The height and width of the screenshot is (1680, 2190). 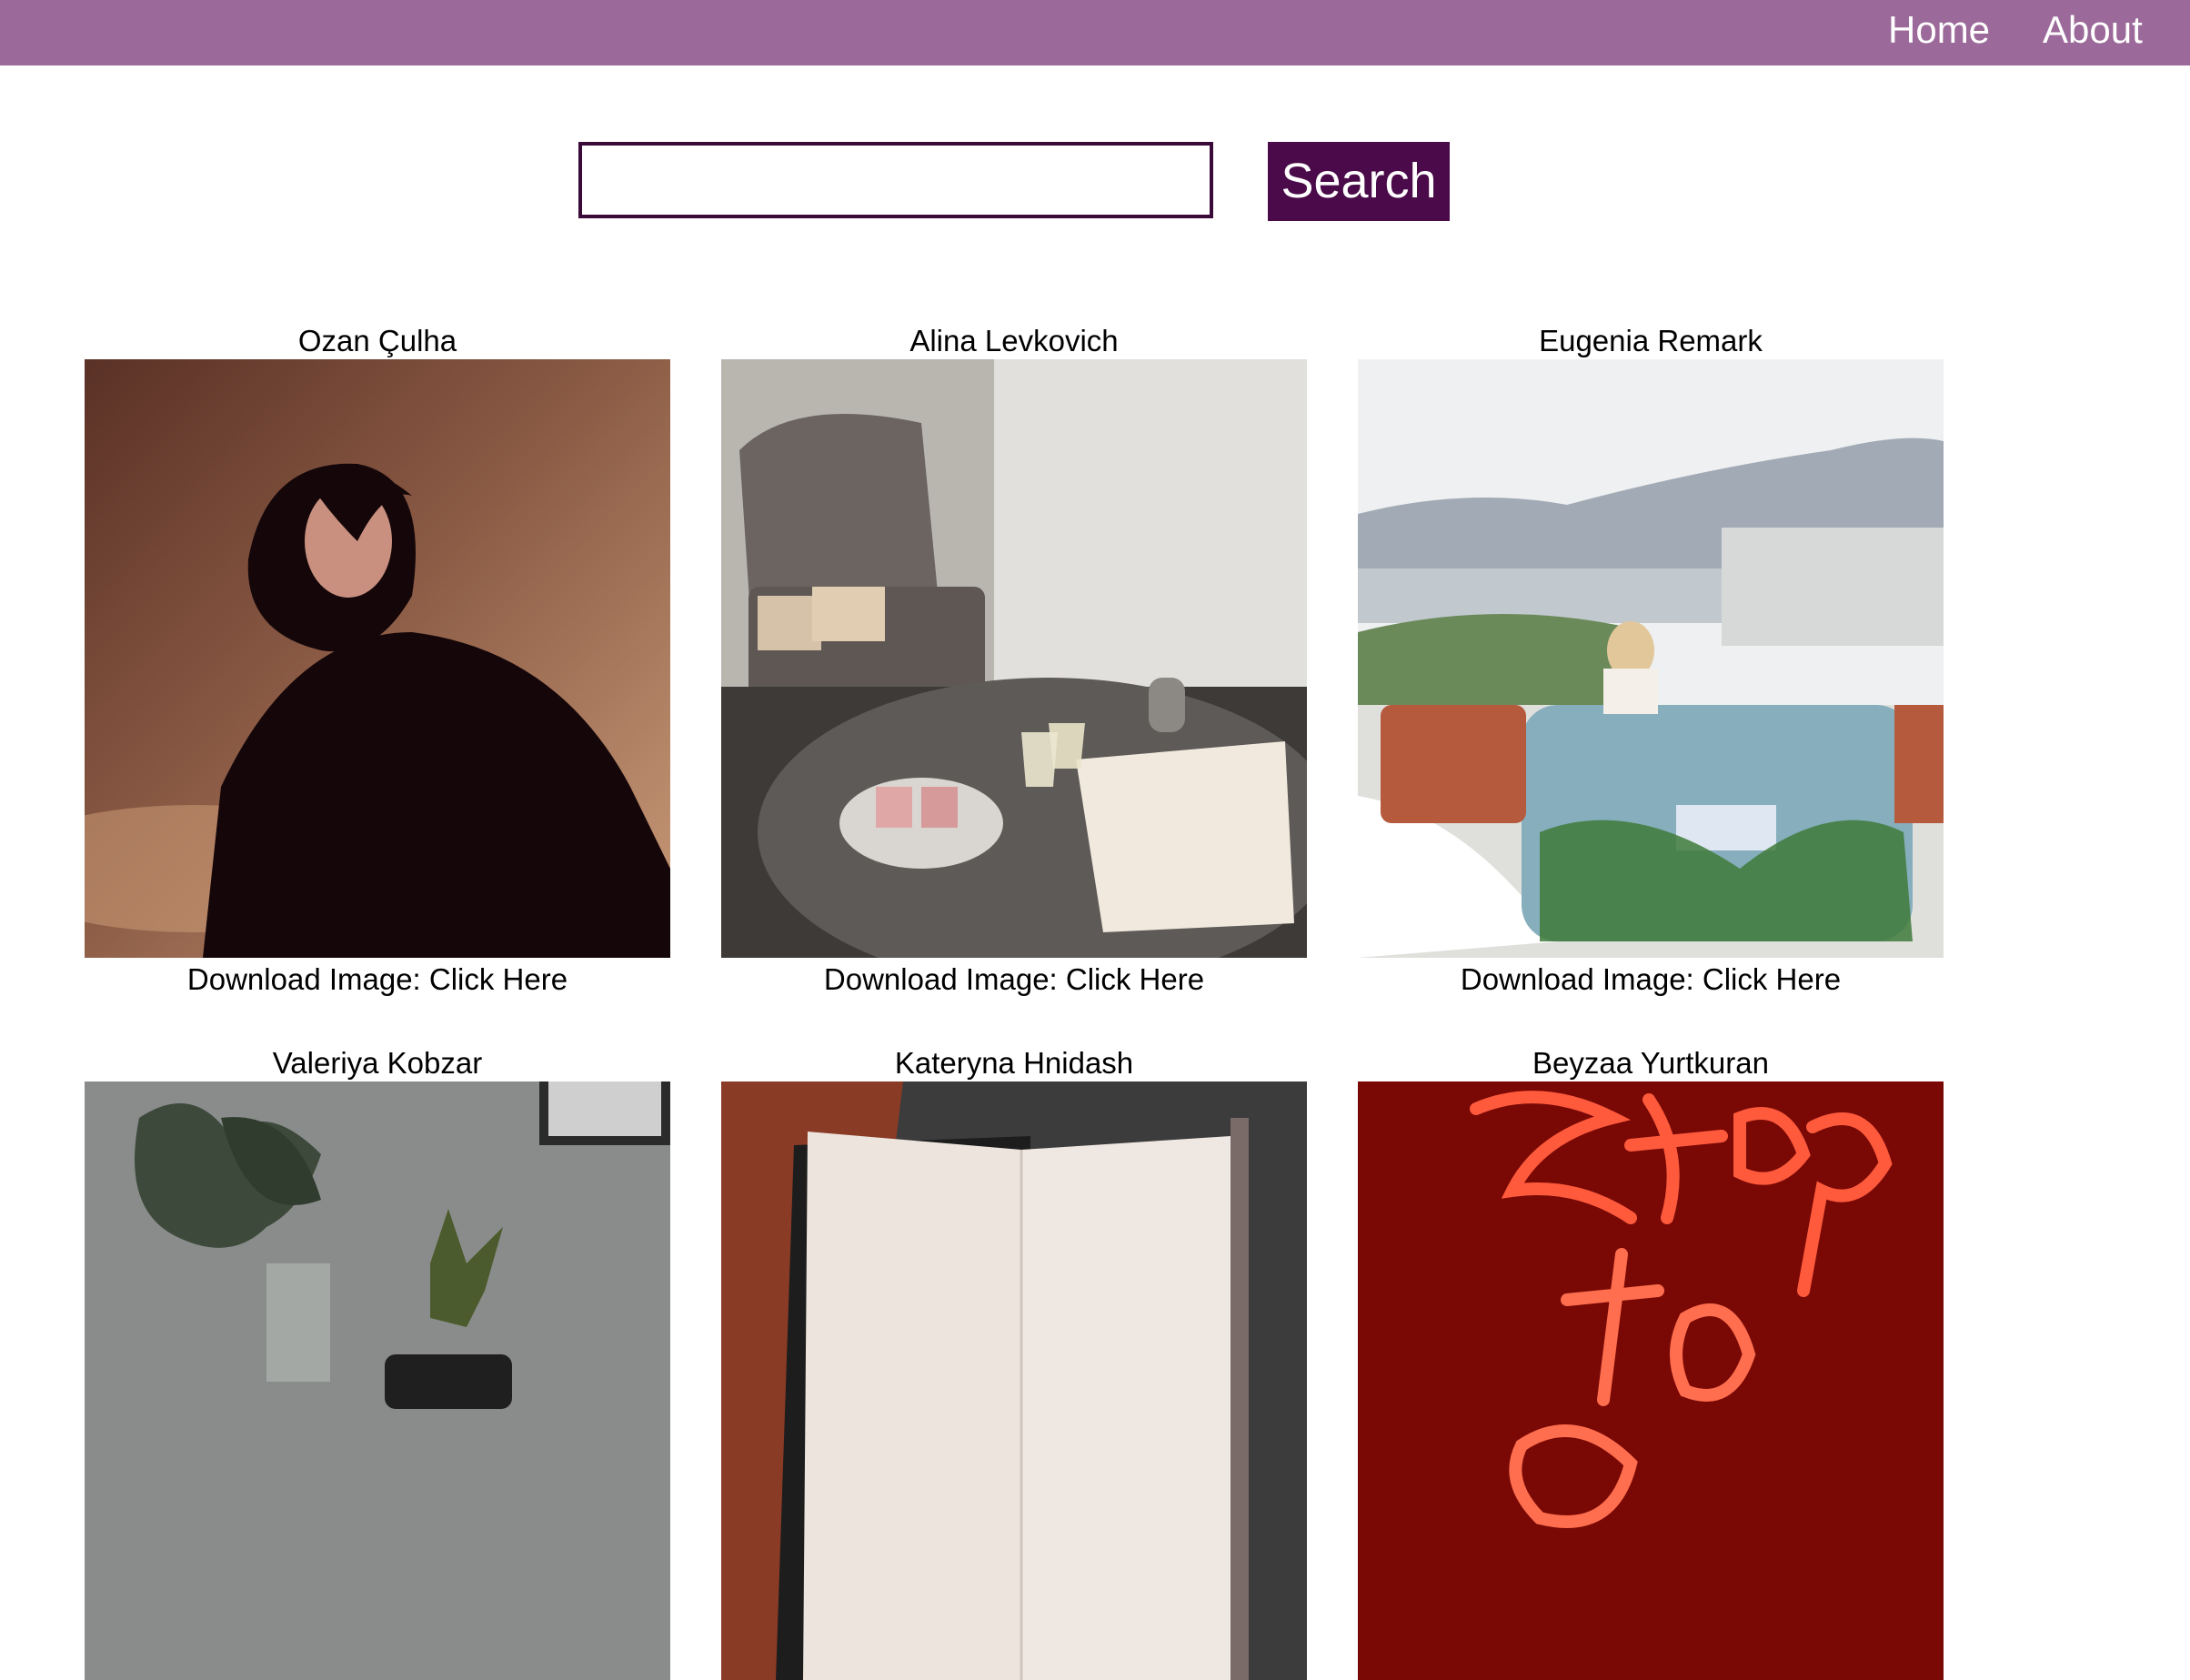 What do you see at coordinates (1014, 1380) in the screenshot?
I see `open-notebook-photo` at bounding box center [1014, 1380].